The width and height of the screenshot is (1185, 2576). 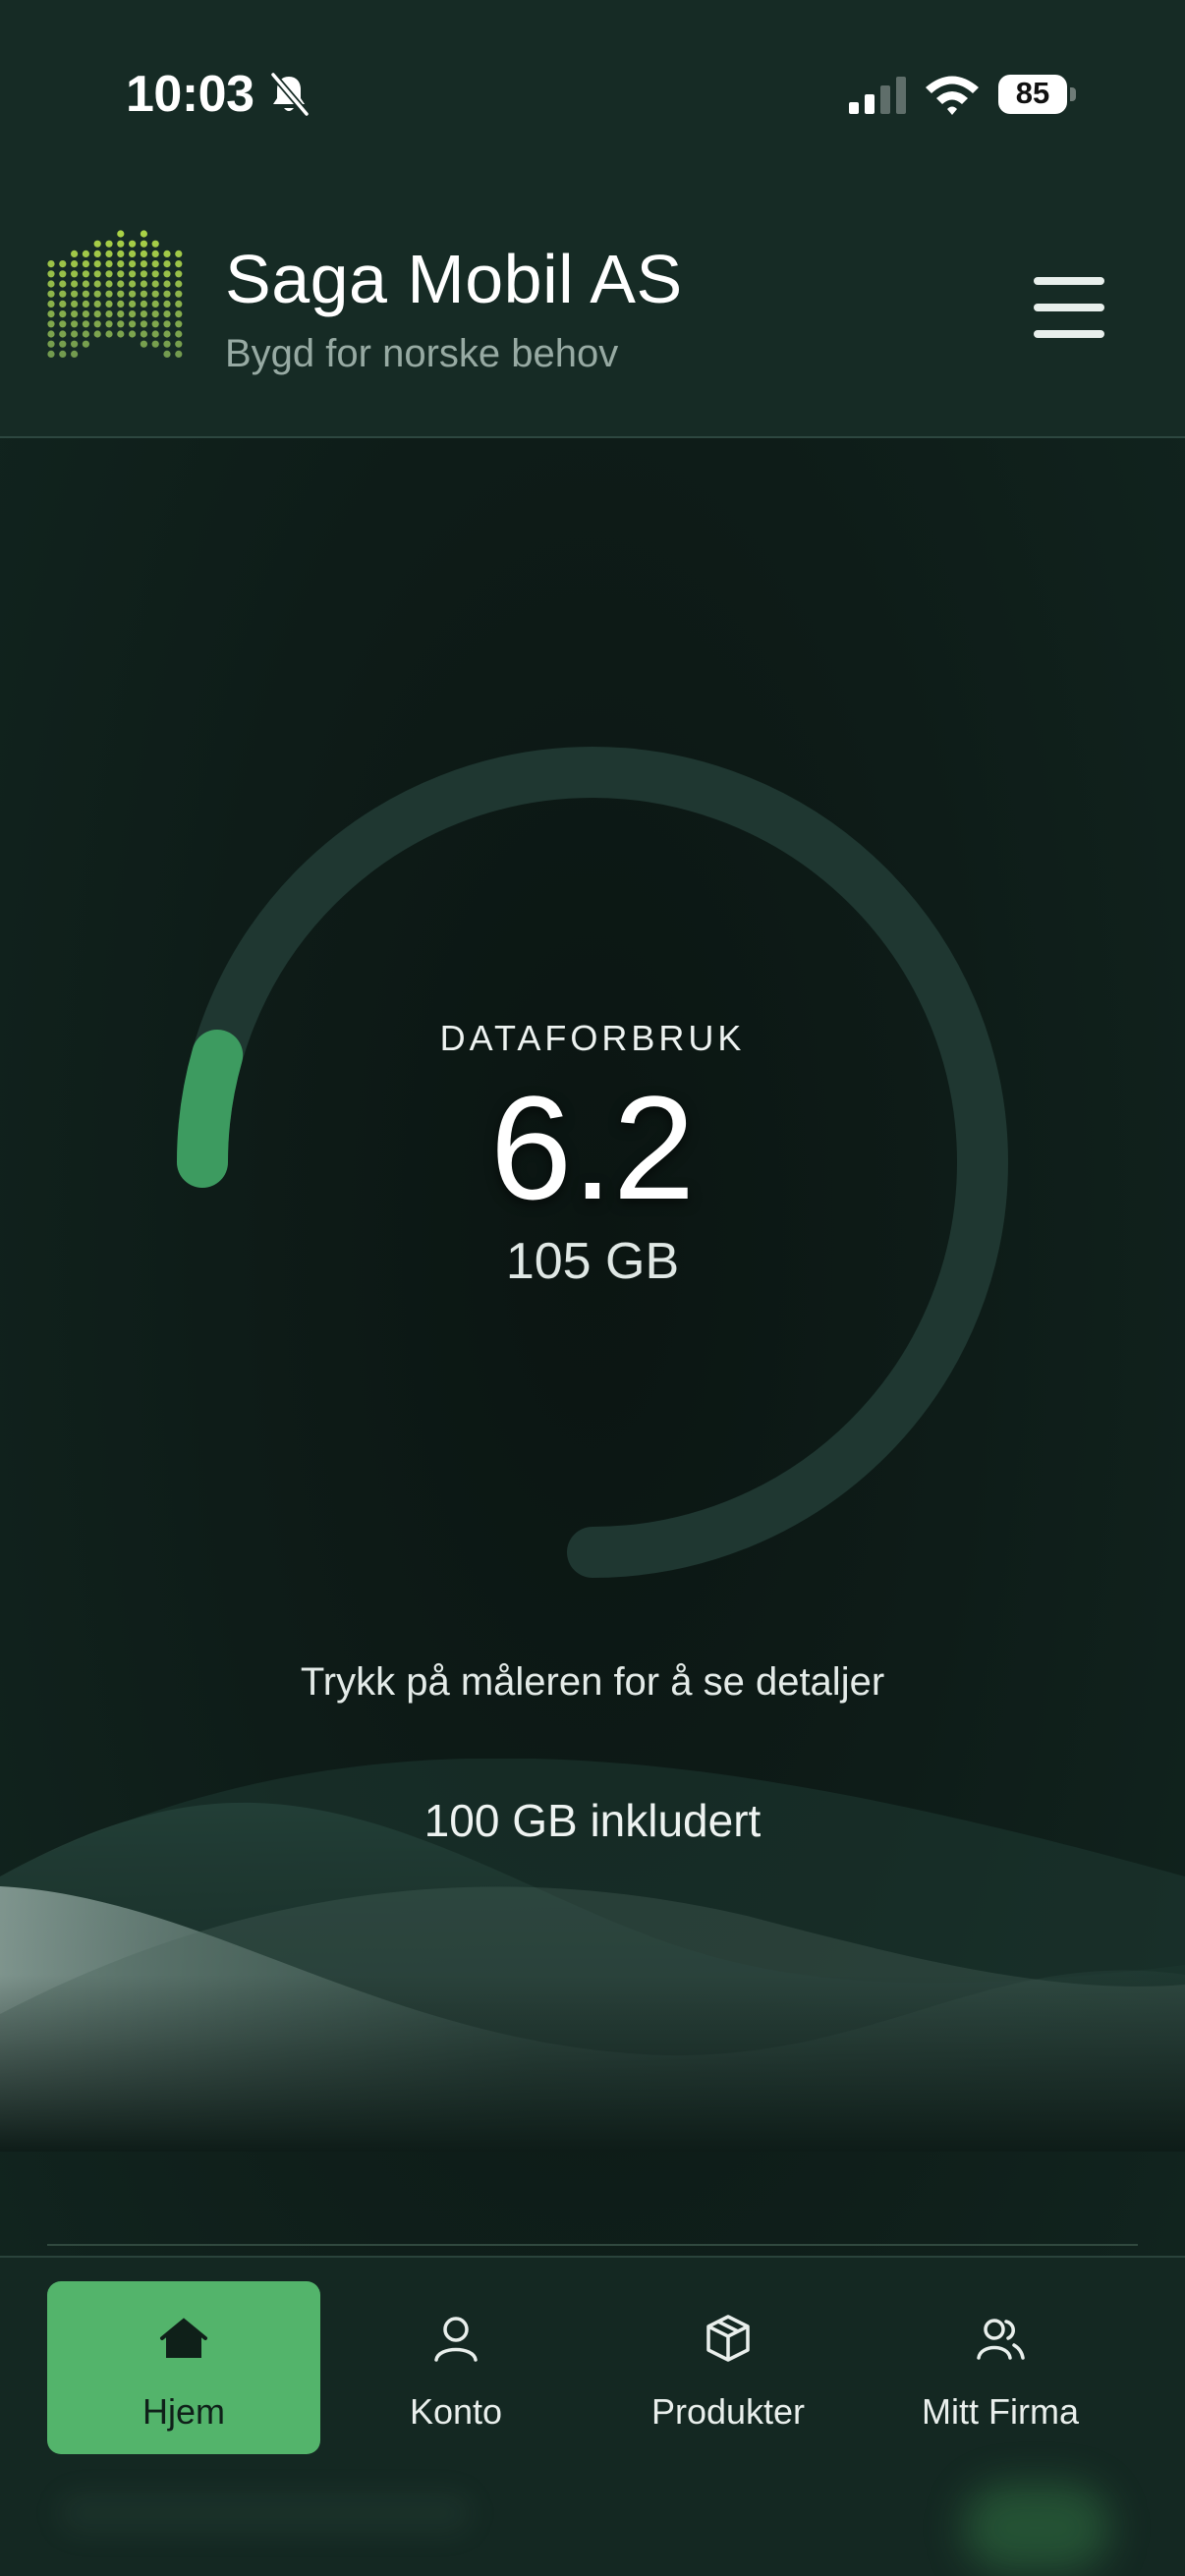 What do you see at coordinates (878, 95) in the screenshot?
I see `cellular-signal-icon` at bounding box center [878, 95].